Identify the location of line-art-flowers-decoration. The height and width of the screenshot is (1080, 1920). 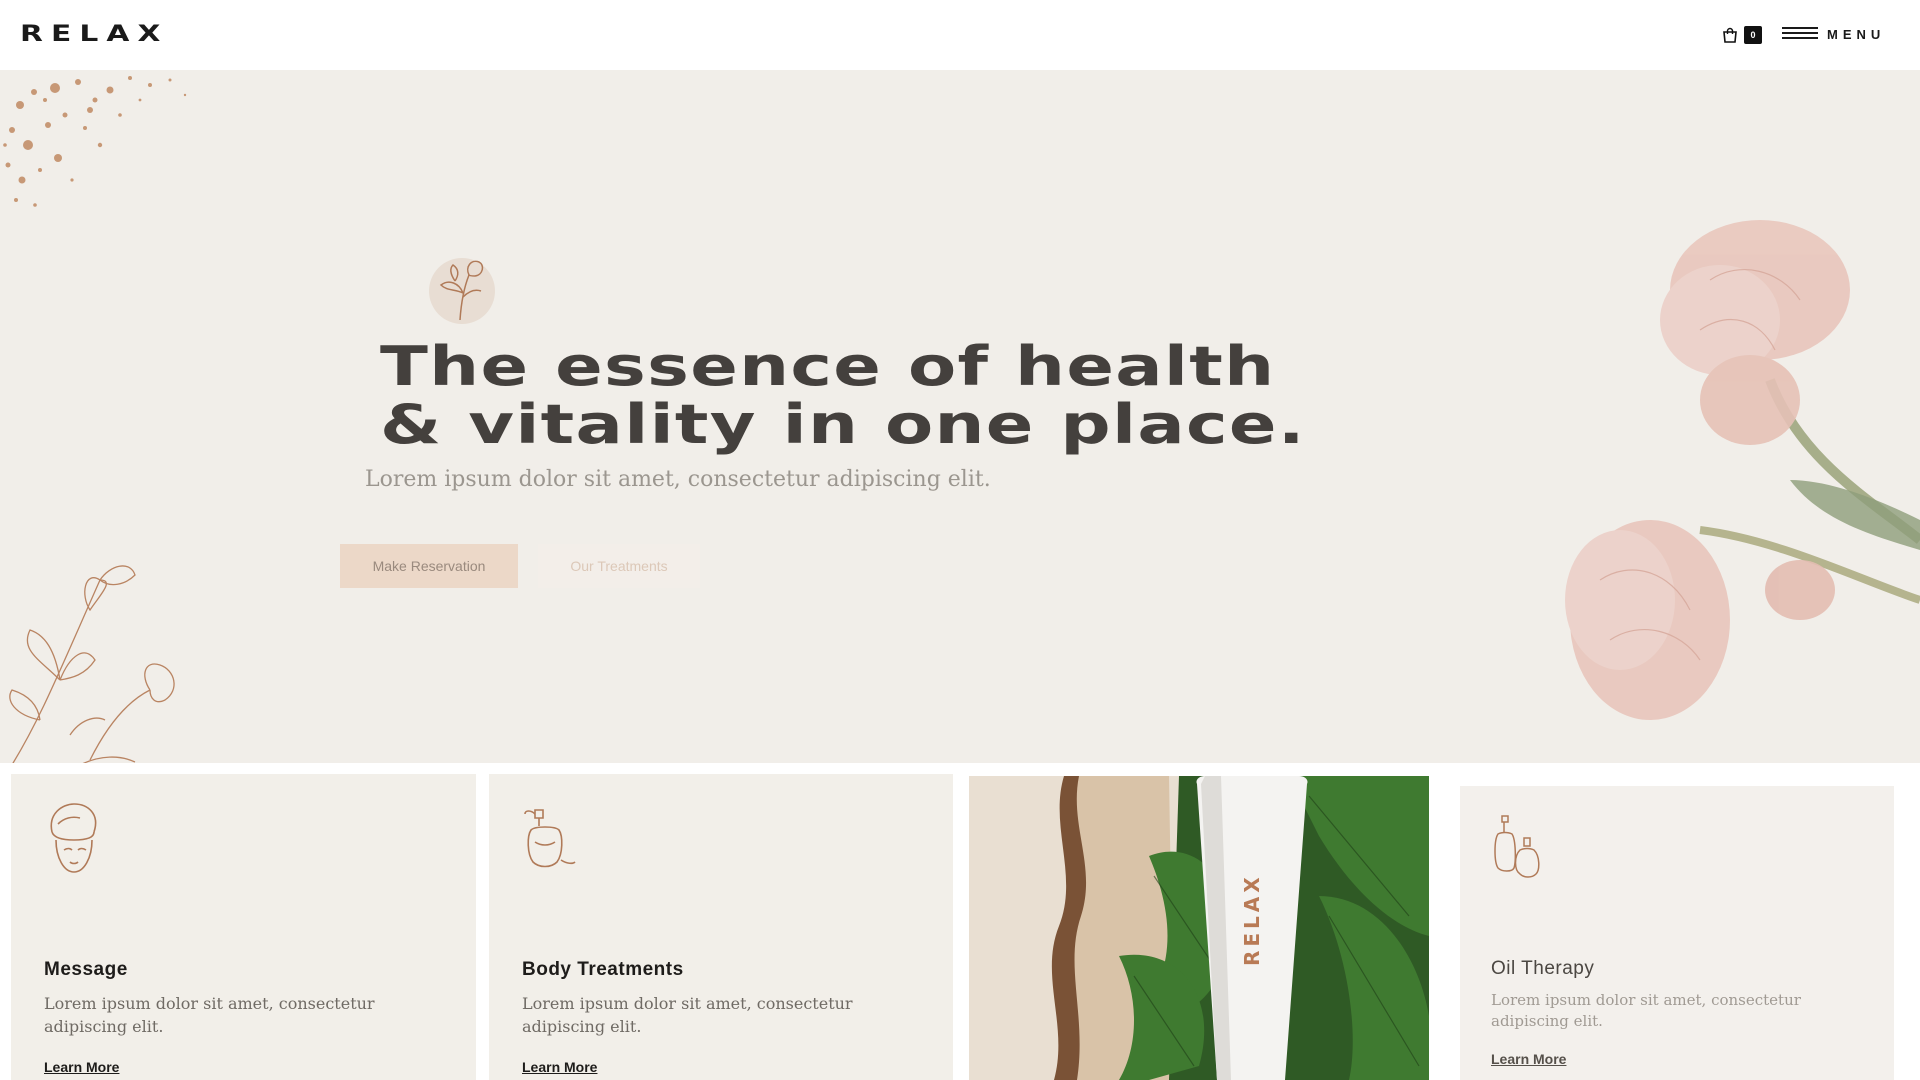
(92, 664).